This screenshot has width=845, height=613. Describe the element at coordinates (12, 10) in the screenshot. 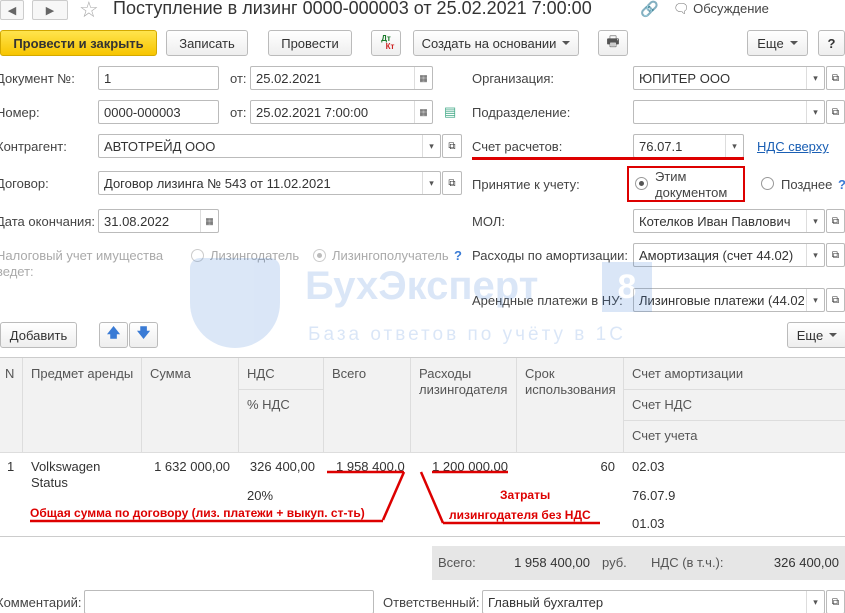

I see `back-button: ◀` at that location.